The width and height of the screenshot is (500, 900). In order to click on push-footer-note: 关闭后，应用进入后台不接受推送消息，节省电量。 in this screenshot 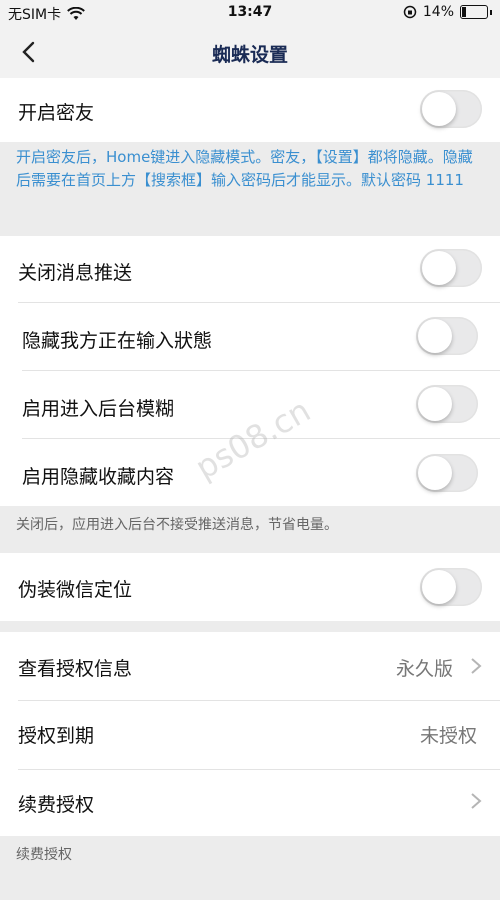, I will do `click(177, 525)`.